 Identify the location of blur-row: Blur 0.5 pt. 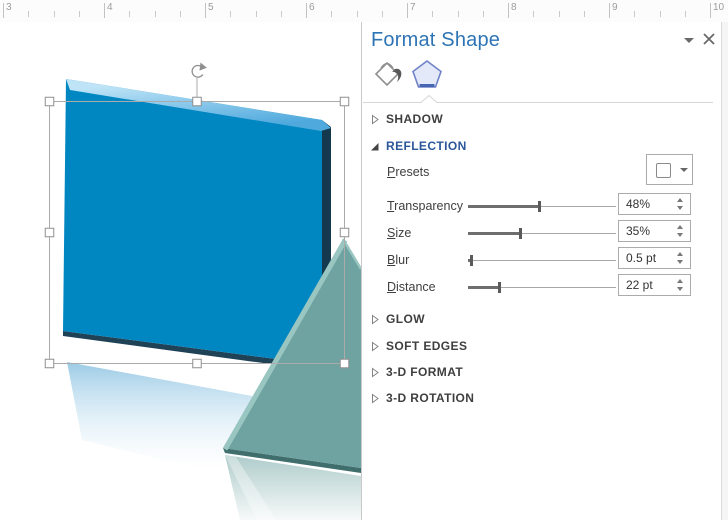
(542, 259).